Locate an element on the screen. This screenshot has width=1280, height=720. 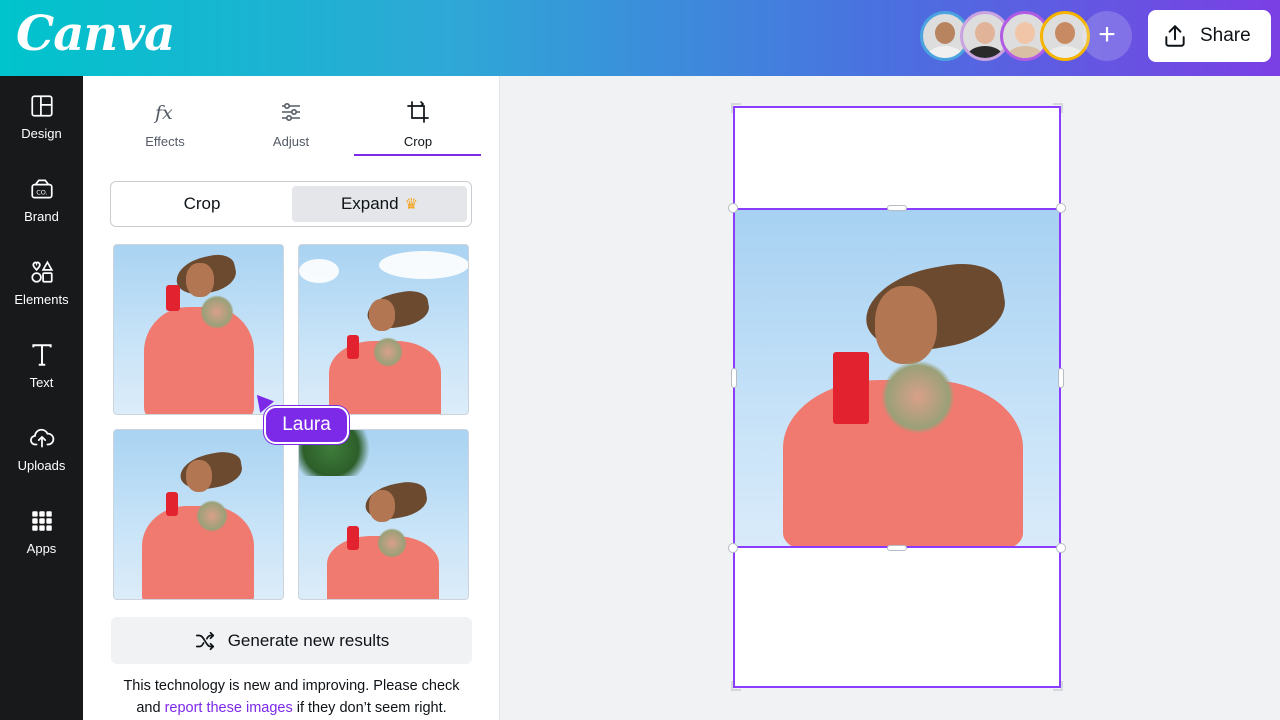
rail-item-label: Text is located at coordinates (41, 382).